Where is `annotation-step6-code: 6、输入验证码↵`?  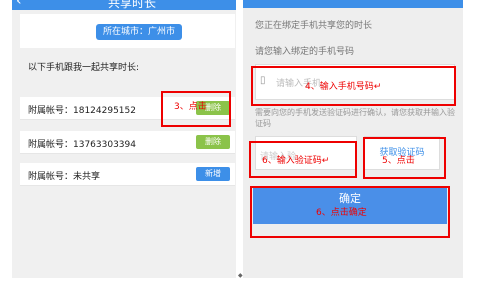 annotation-step6-code: 6、输入验证码↵ is located at coordinates (296, 161).